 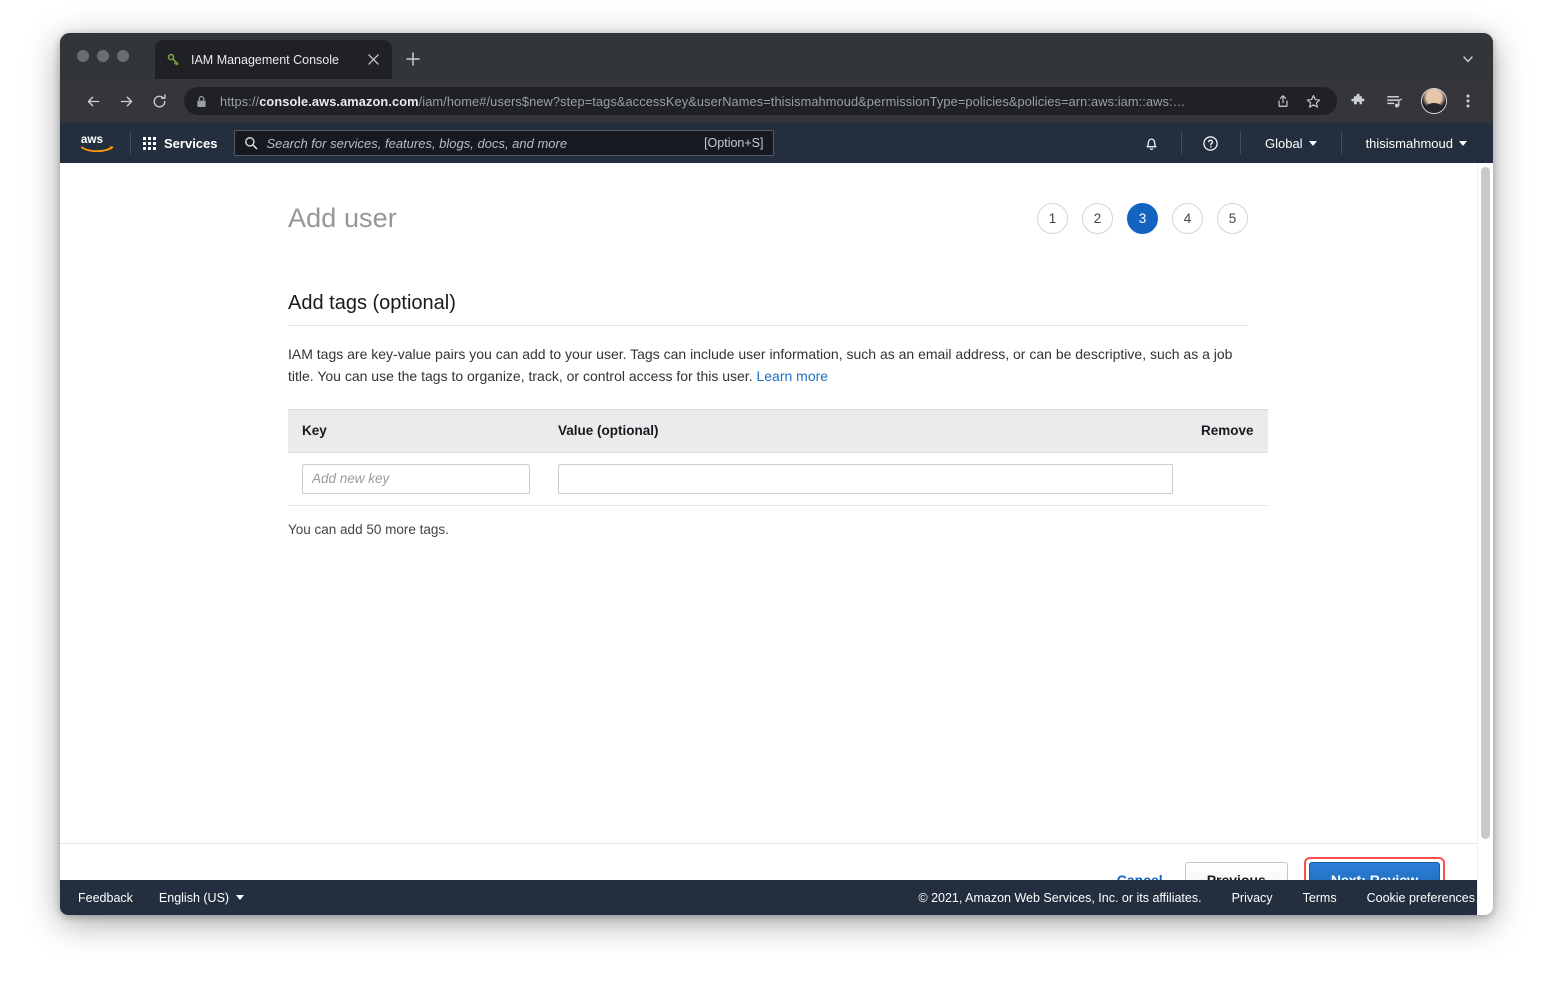 What do you see at coordinates (1152, 143) in the screenshot?
I see `bell-icon` at bounding box center [1152, 143].